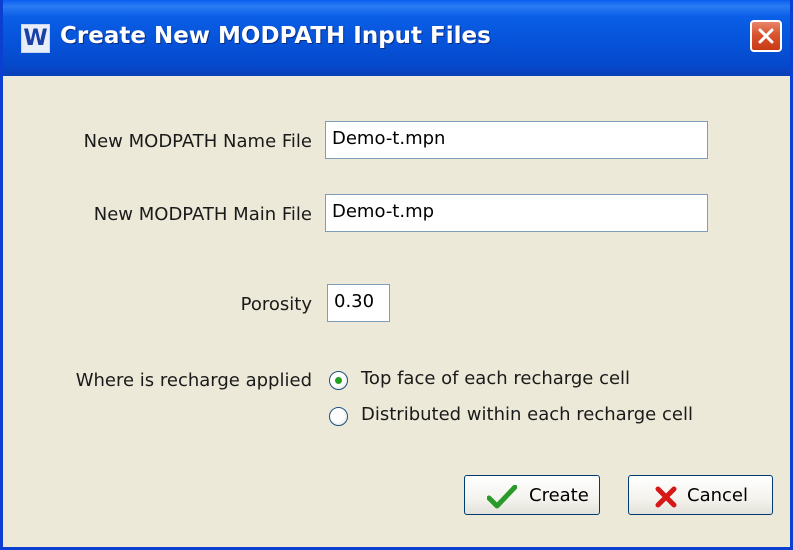 This screenshot has height=550, width=793. I want to click on recharge-option-distributed: Distributed within each recharge cell, so click(524, 417).